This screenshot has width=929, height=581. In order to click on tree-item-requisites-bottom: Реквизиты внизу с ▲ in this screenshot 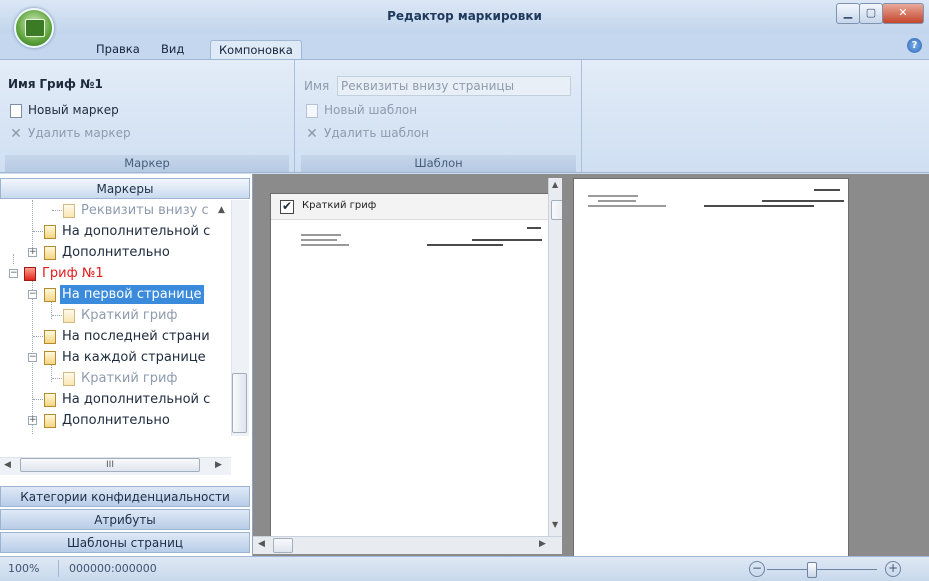, I will do `click(115, 210)`.